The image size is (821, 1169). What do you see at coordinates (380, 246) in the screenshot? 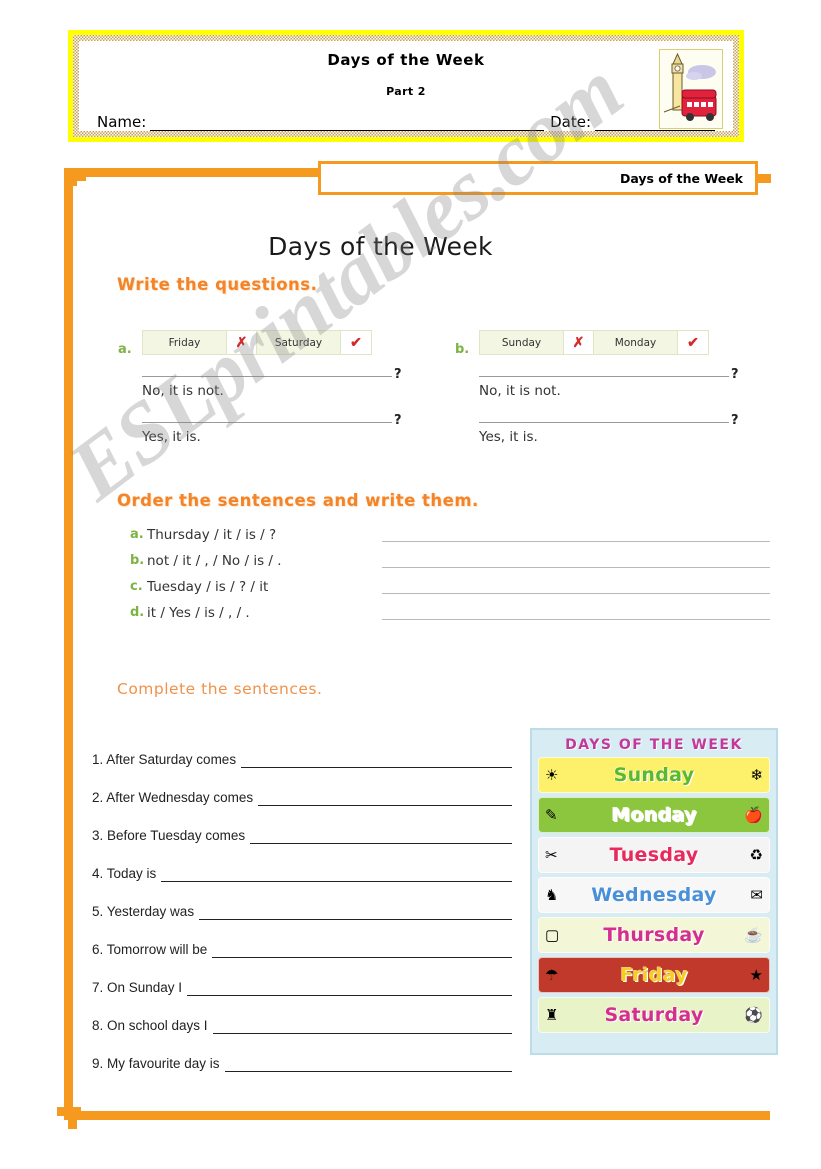
I see `page-title: Days of the Week` at bounding box center [380, 246].